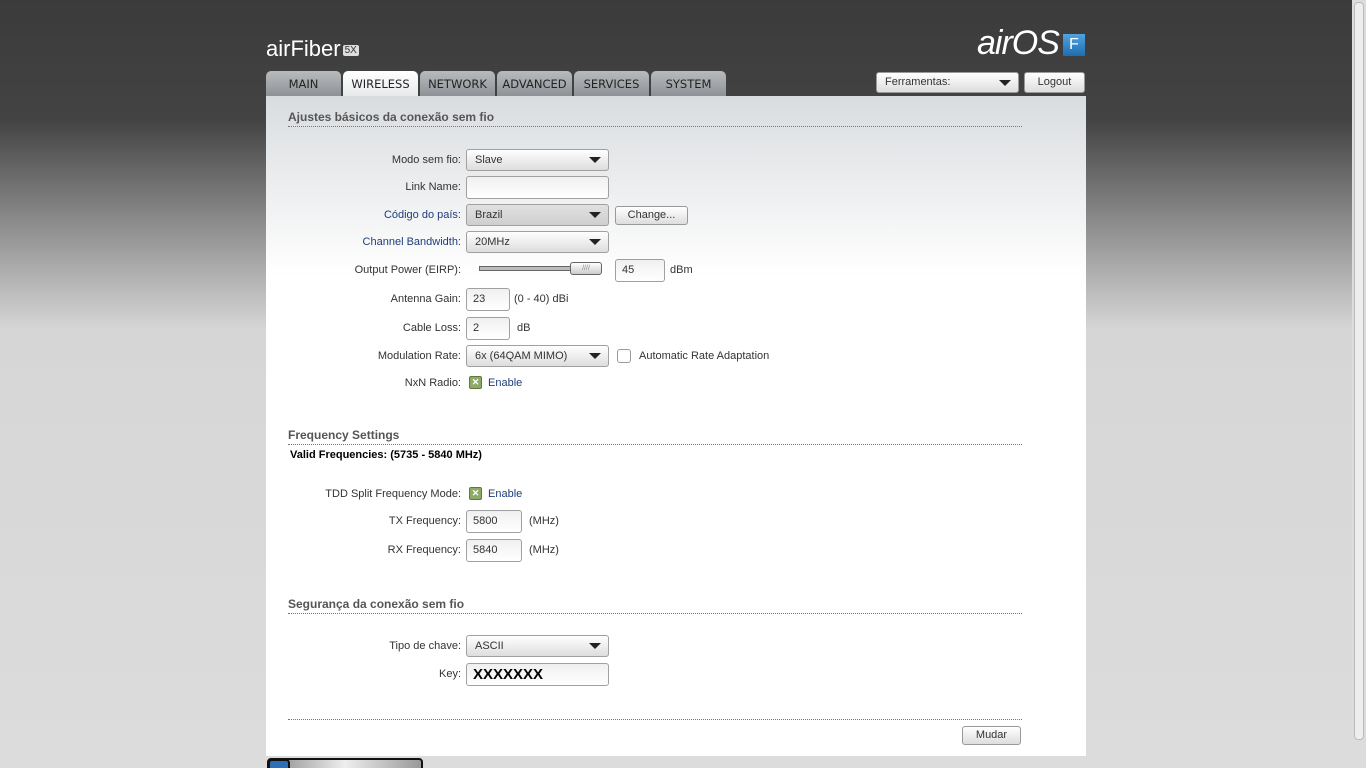 This screenshot has height=768, width=1366. Describe the element at coordinates (655, 118) in the screenshot. I see `section-basic-title: Ajustes básicos da conexão sem fio` at that location.